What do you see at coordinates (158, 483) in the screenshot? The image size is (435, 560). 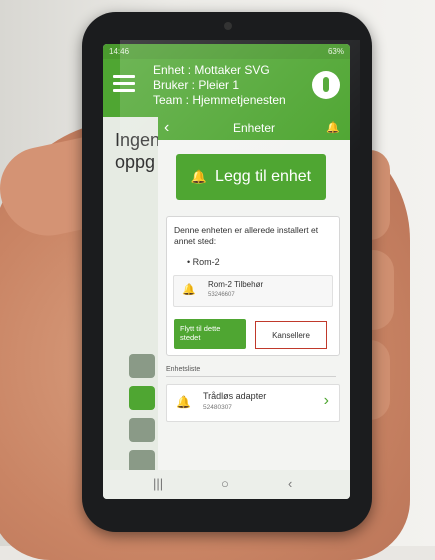 I see `recents-icon: |||` at bounding box center [158, 483].